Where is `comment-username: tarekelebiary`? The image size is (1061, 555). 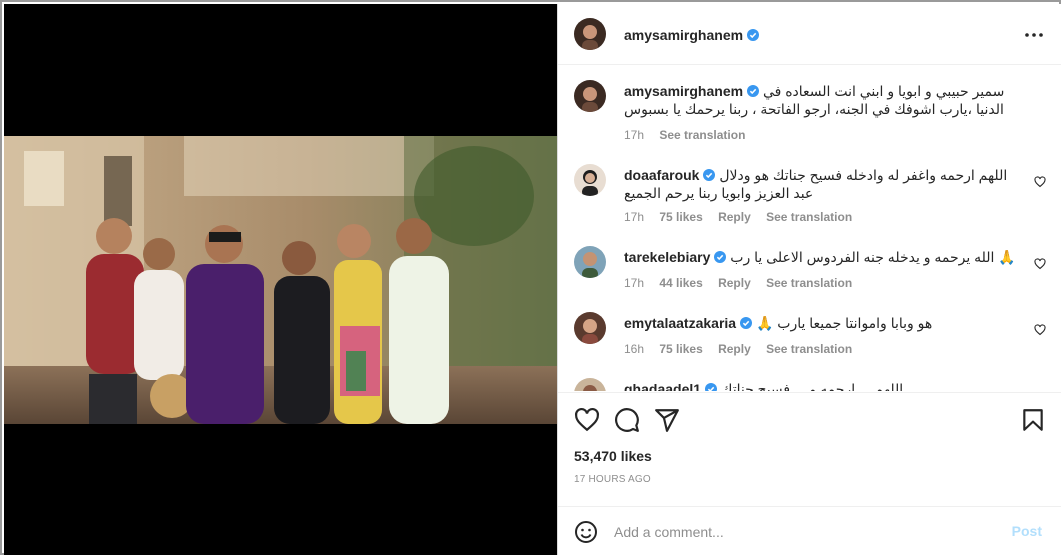
comment-username: tarekelebiary is located at coordinates (667, 257).